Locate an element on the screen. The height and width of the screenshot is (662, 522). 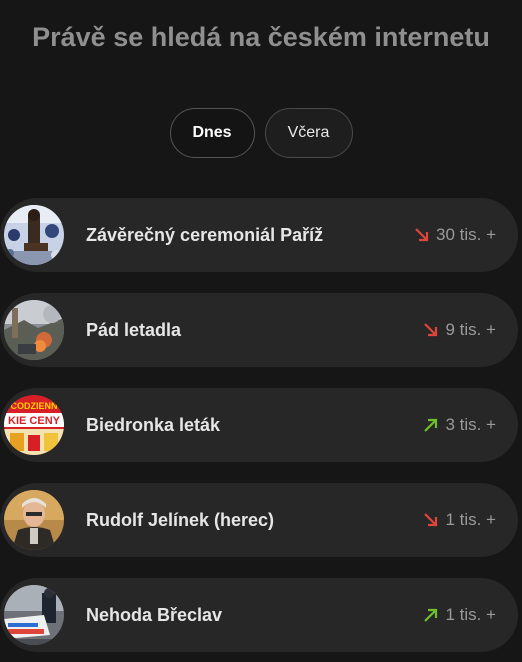
item-title: Nehoda Břeclav is located at coordinates (154, 614).